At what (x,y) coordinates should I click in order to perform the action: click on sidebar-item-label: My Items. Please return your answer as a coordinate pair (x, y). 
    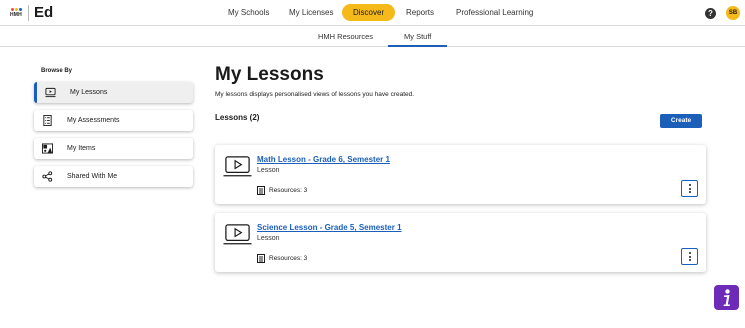
    Looking at the image, I should click on (81, 148).